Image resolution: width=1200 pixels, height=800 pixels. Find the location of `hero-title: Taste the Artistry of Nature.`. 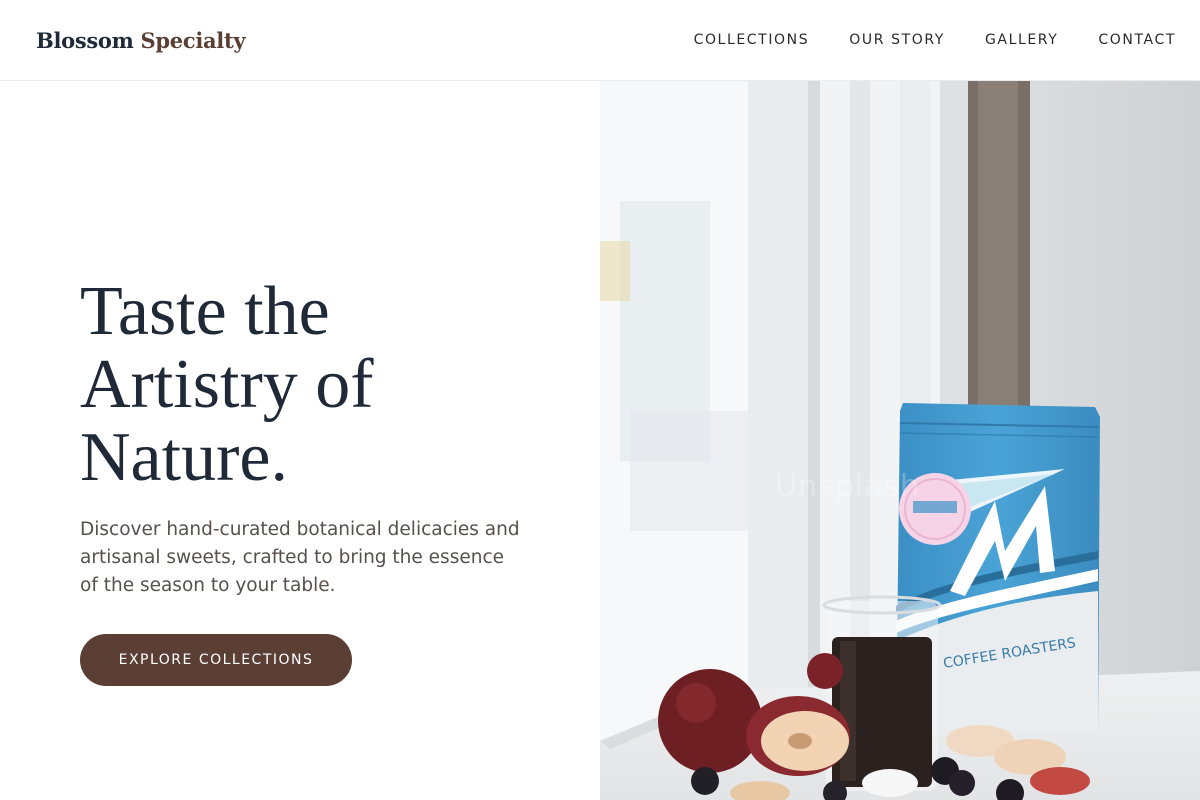

hero-title: Taste the Artistry of Nature. is located at coordinates (315, 384).